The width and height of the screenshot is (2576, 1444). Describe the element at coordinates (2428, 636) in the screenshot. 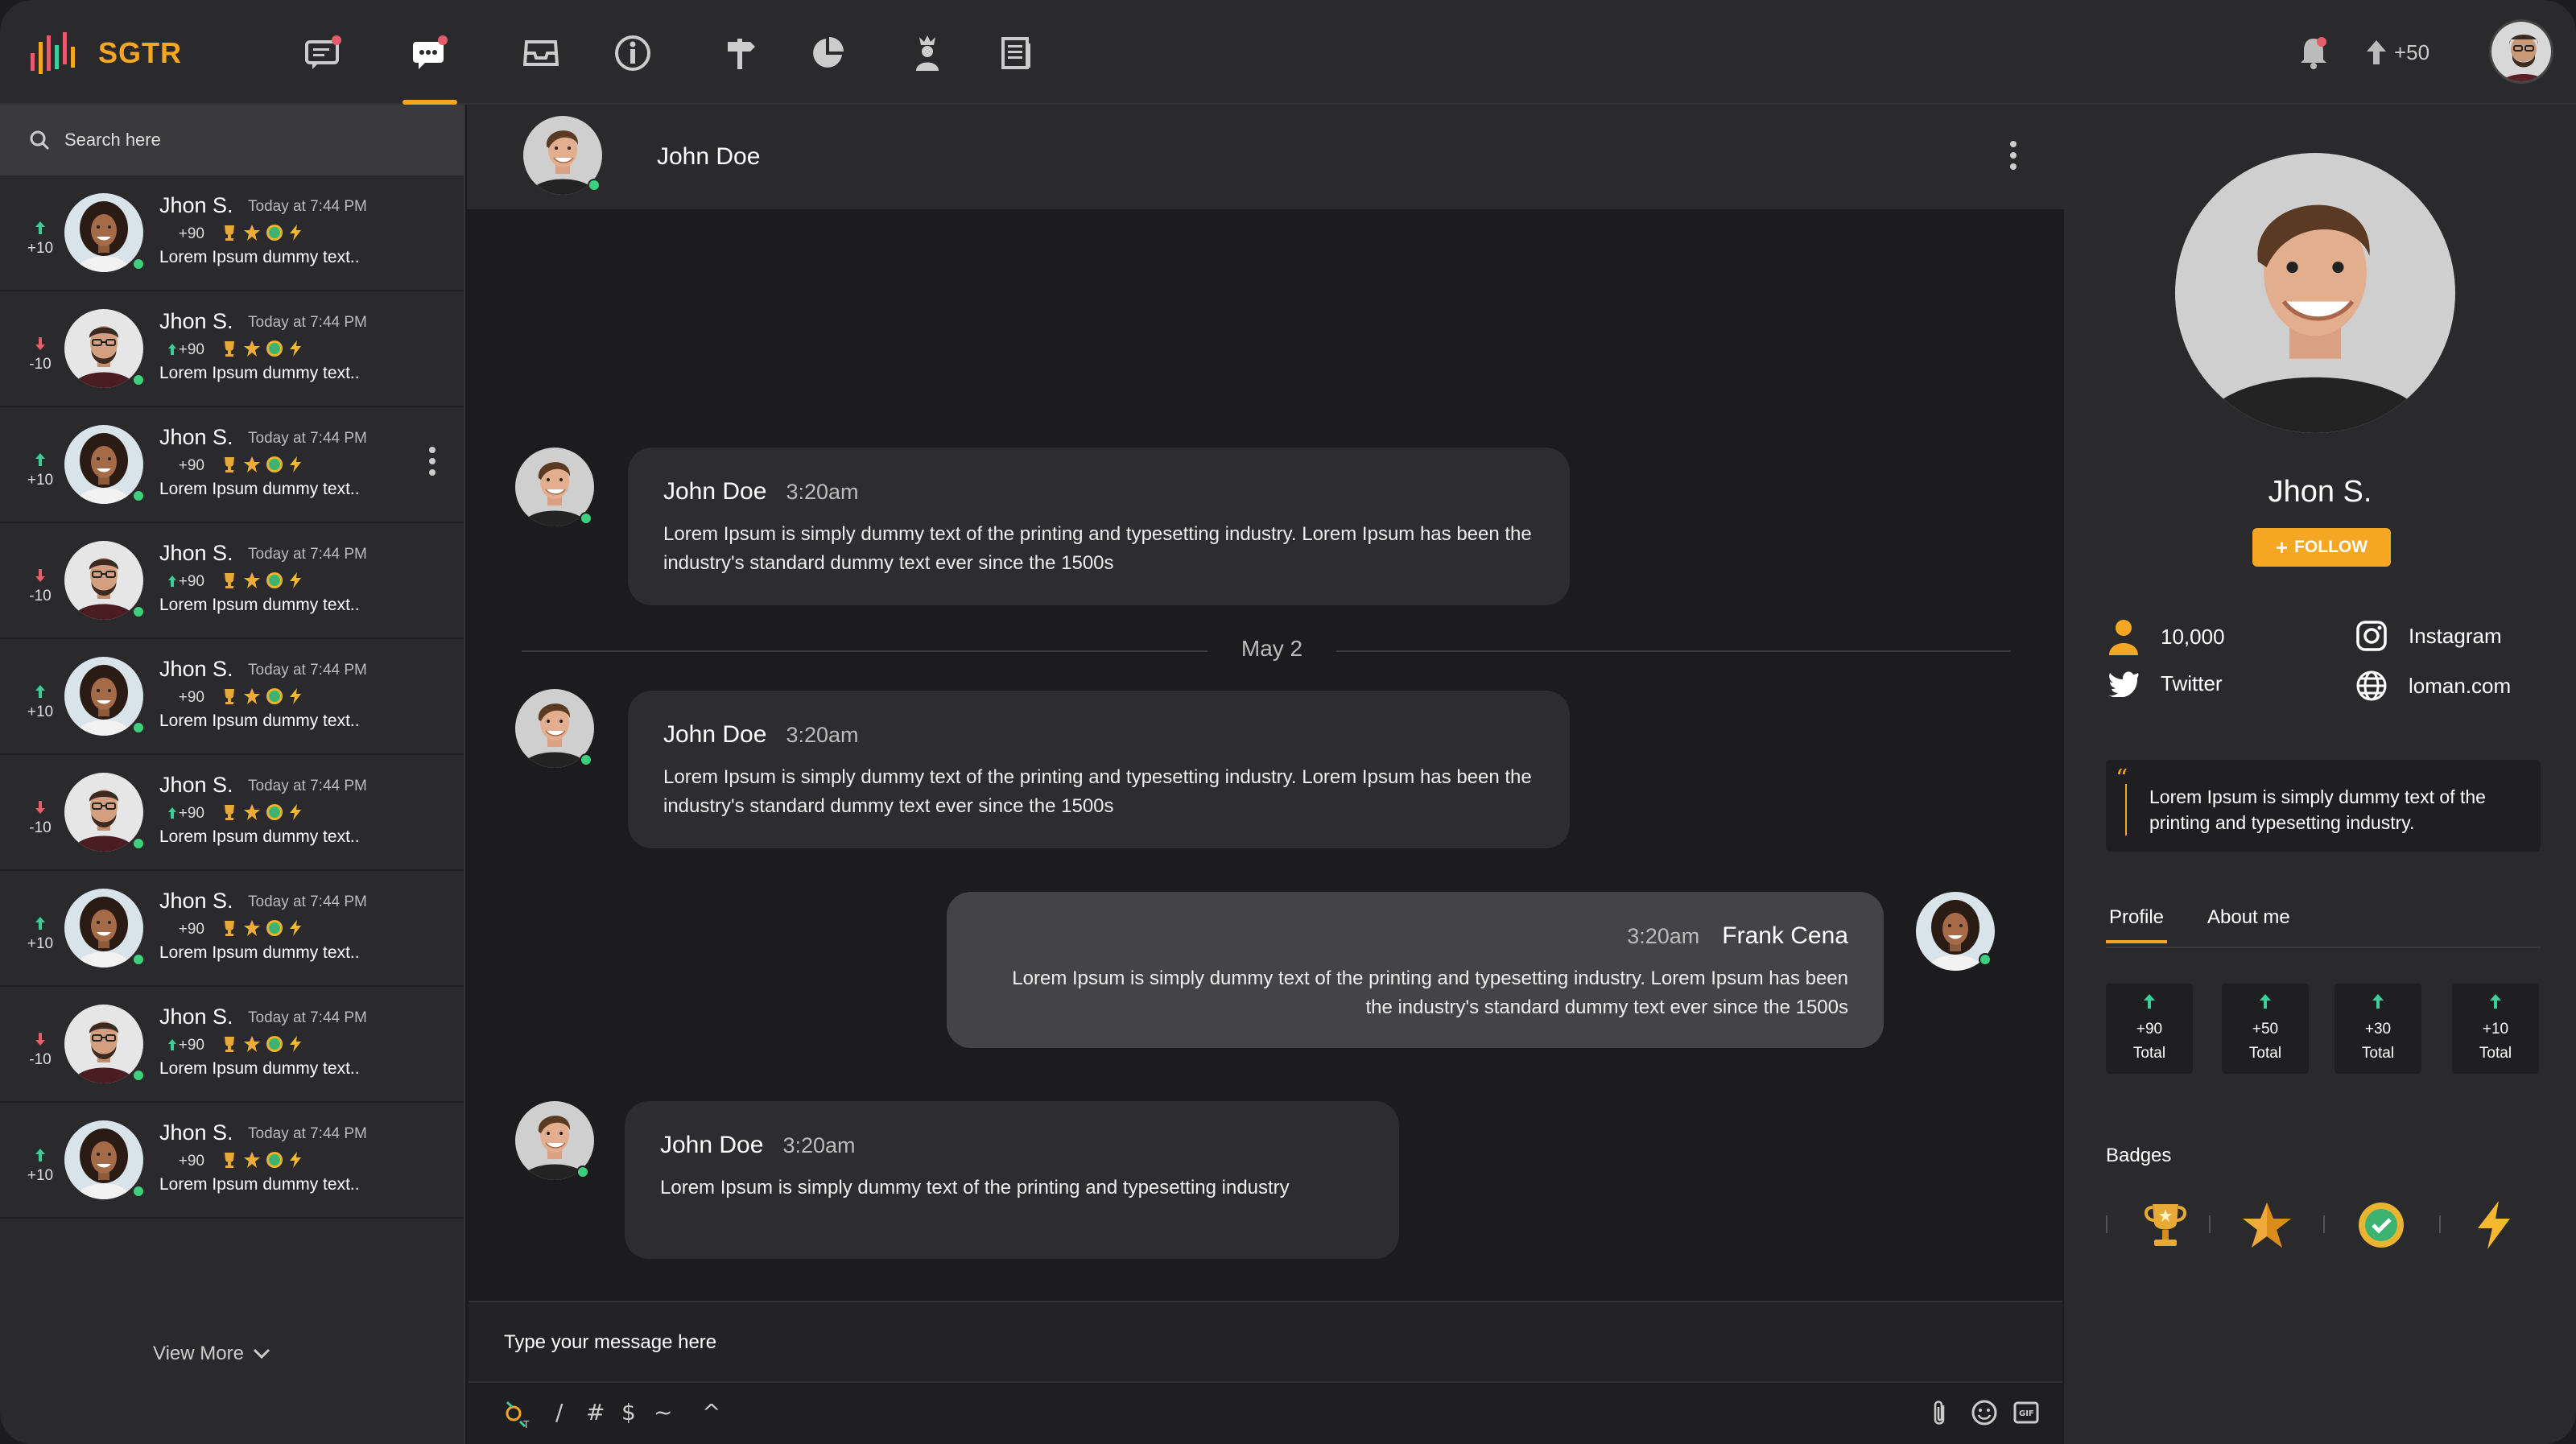

I see `instagram-link: Instagram` at that location.